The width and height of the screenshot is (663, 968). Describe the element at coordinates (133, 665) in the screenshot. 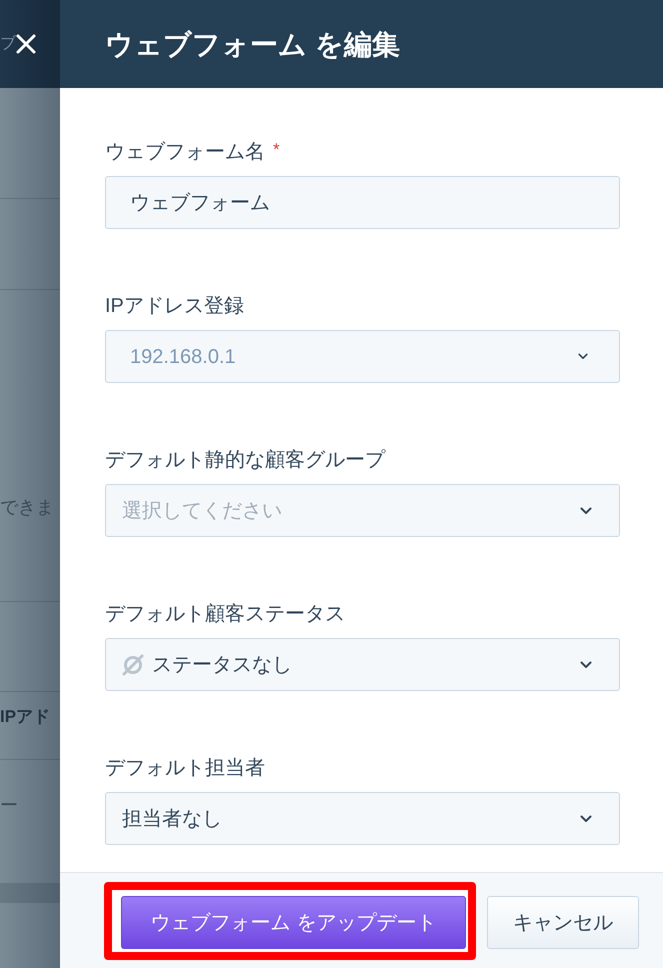

I see `slashed-circle-icon` at that location.